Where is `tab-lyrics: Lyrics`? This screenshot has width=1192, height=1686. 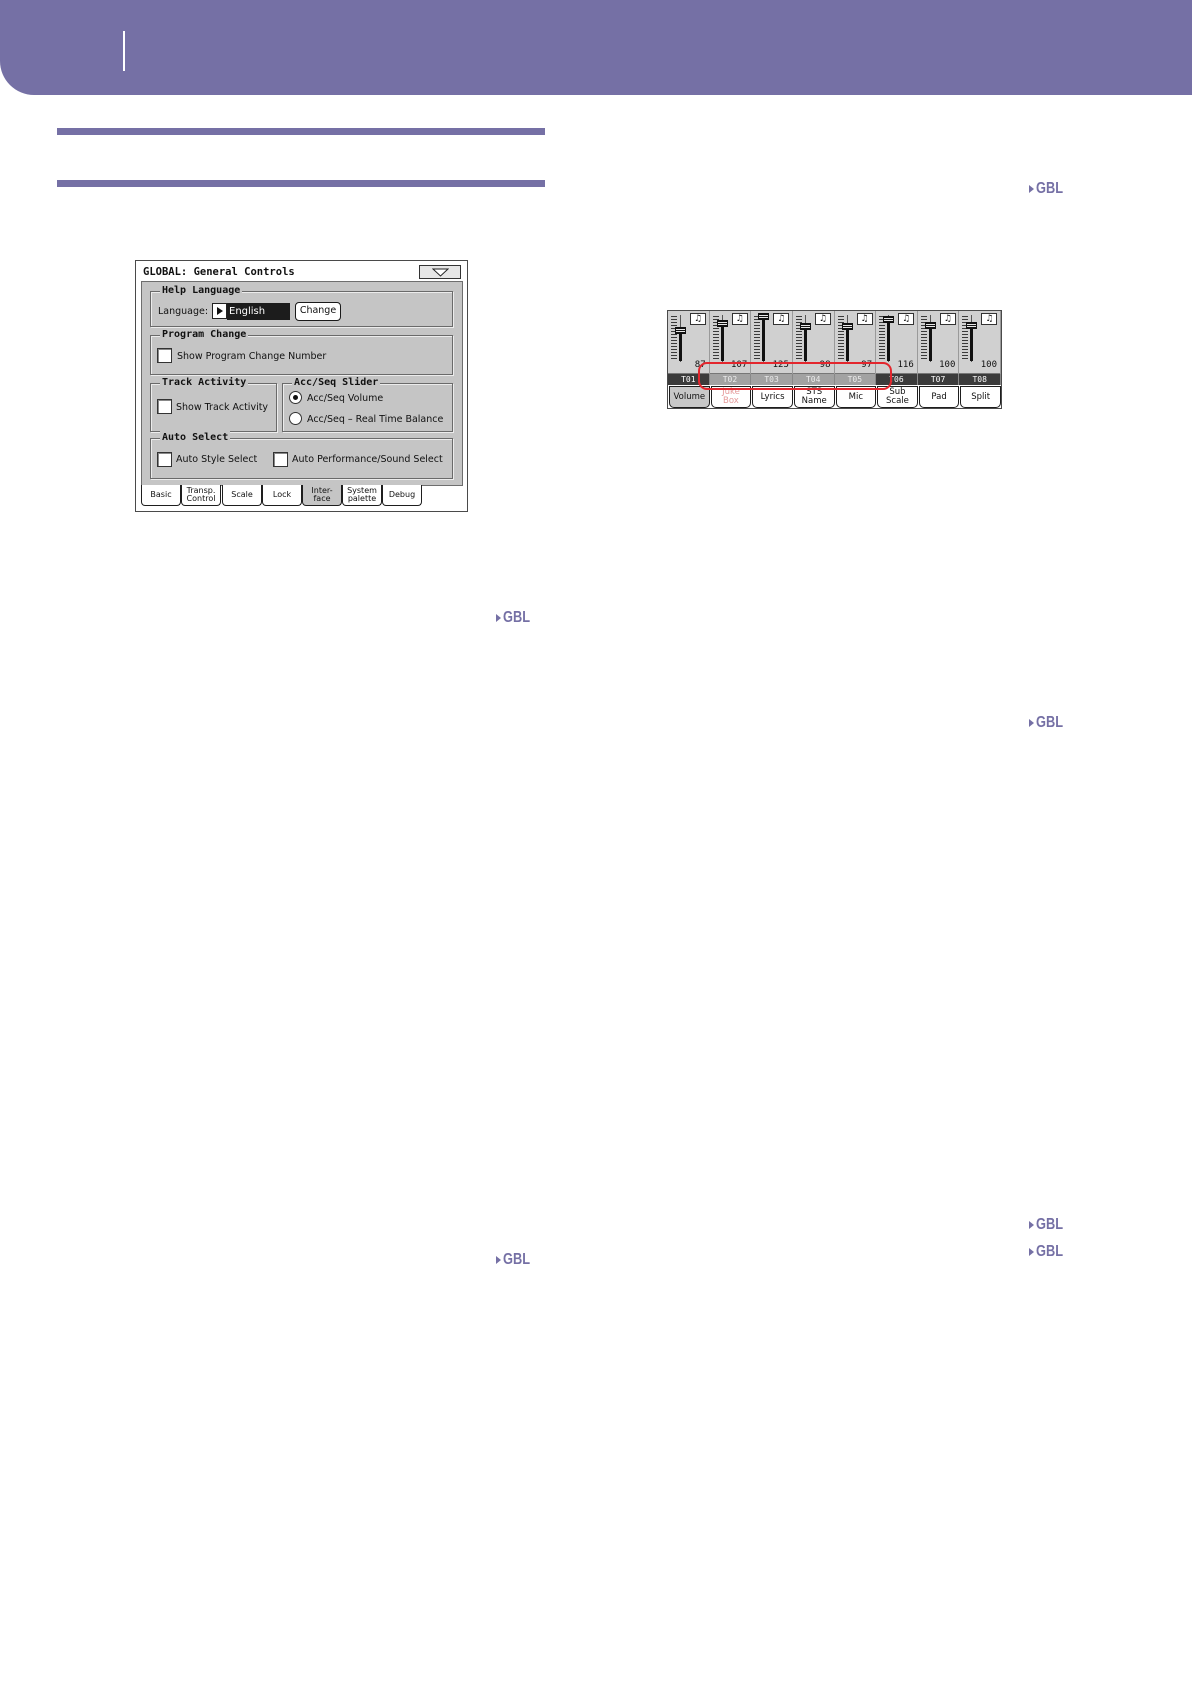
tab-lyrics: Lyrics is located at coordinates (772, 397).